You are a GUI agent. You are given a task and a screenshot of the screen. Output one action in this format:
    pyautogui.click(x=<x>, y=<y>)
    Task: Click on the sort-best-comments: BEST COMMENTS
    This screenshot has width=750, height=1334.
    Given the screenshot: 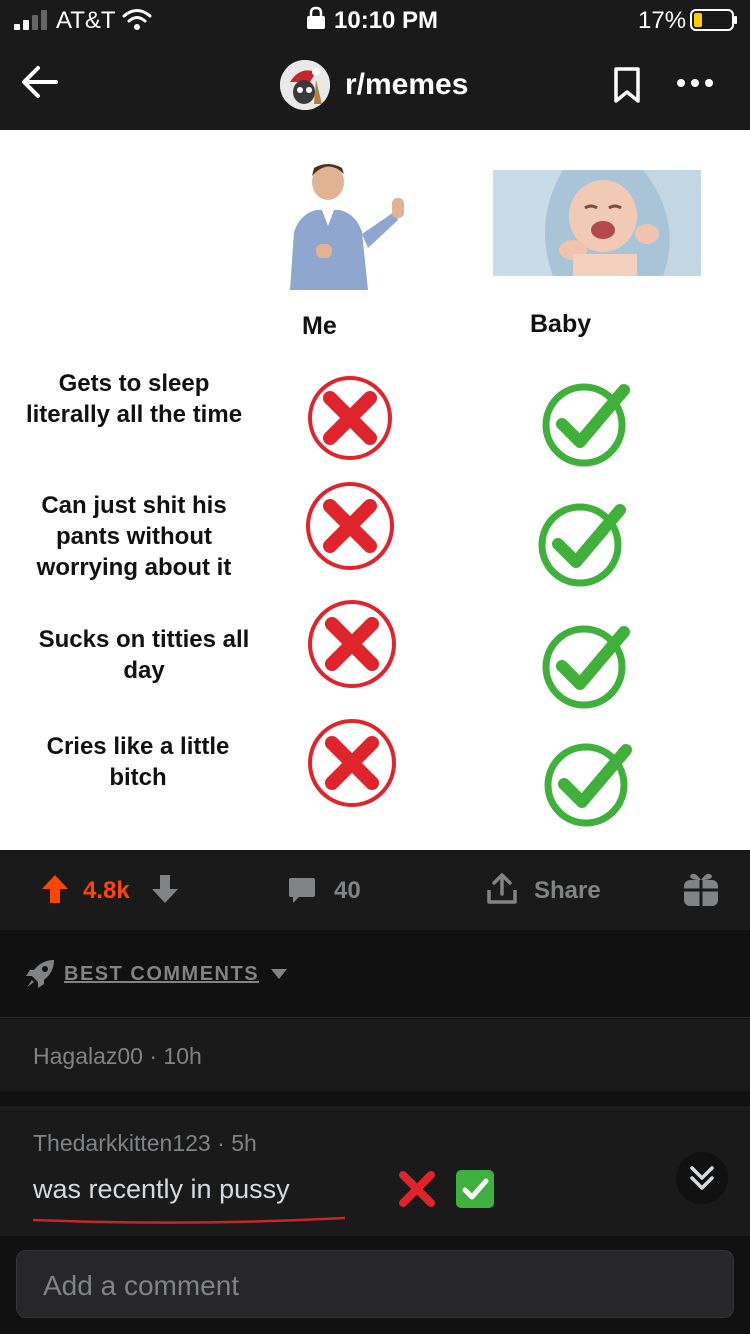 What is the action you would take?
    pyautogui.click(x=161, y=974)
    